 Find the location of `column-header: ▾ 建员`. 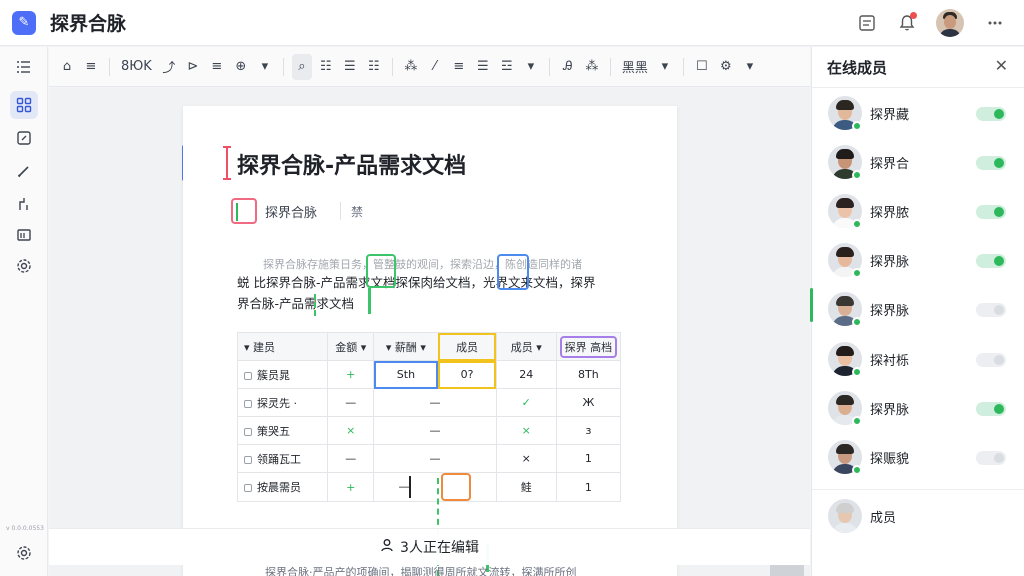

column-header: ▾ 建员 is located at coordinates (282, 346).